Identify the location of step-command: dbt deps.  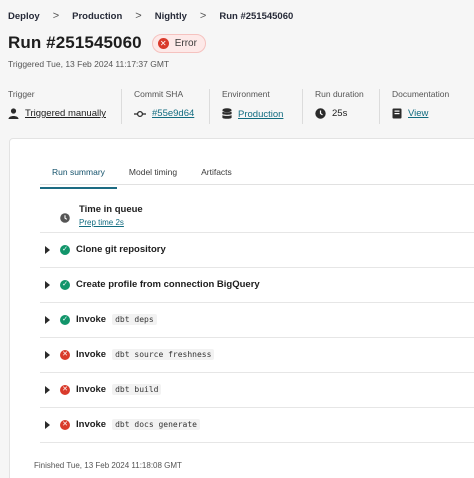
(134, 319).